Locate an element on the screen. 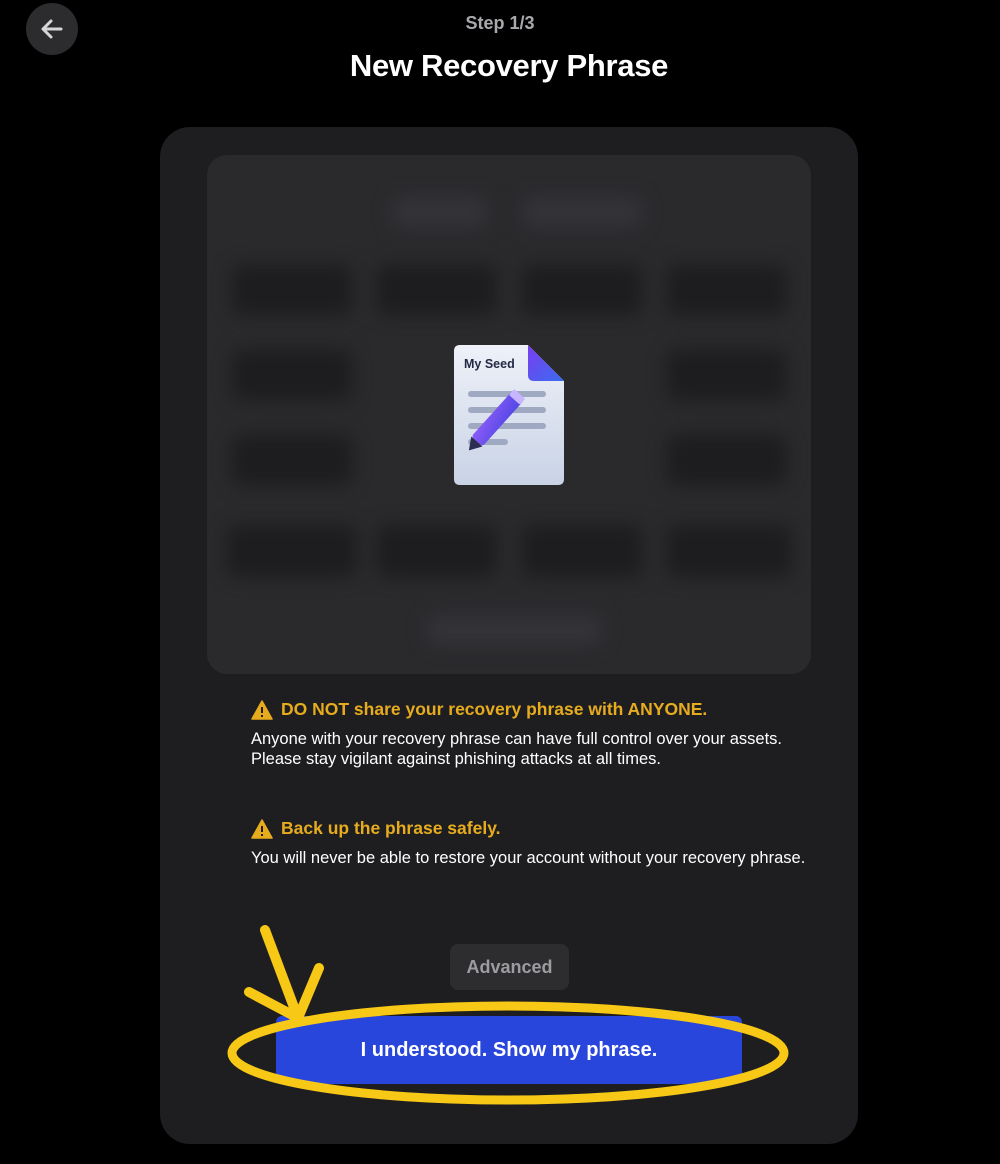 The image size is (1000, 1164). page-title: New Recovery Phrase is located at coordinates (509, 65).